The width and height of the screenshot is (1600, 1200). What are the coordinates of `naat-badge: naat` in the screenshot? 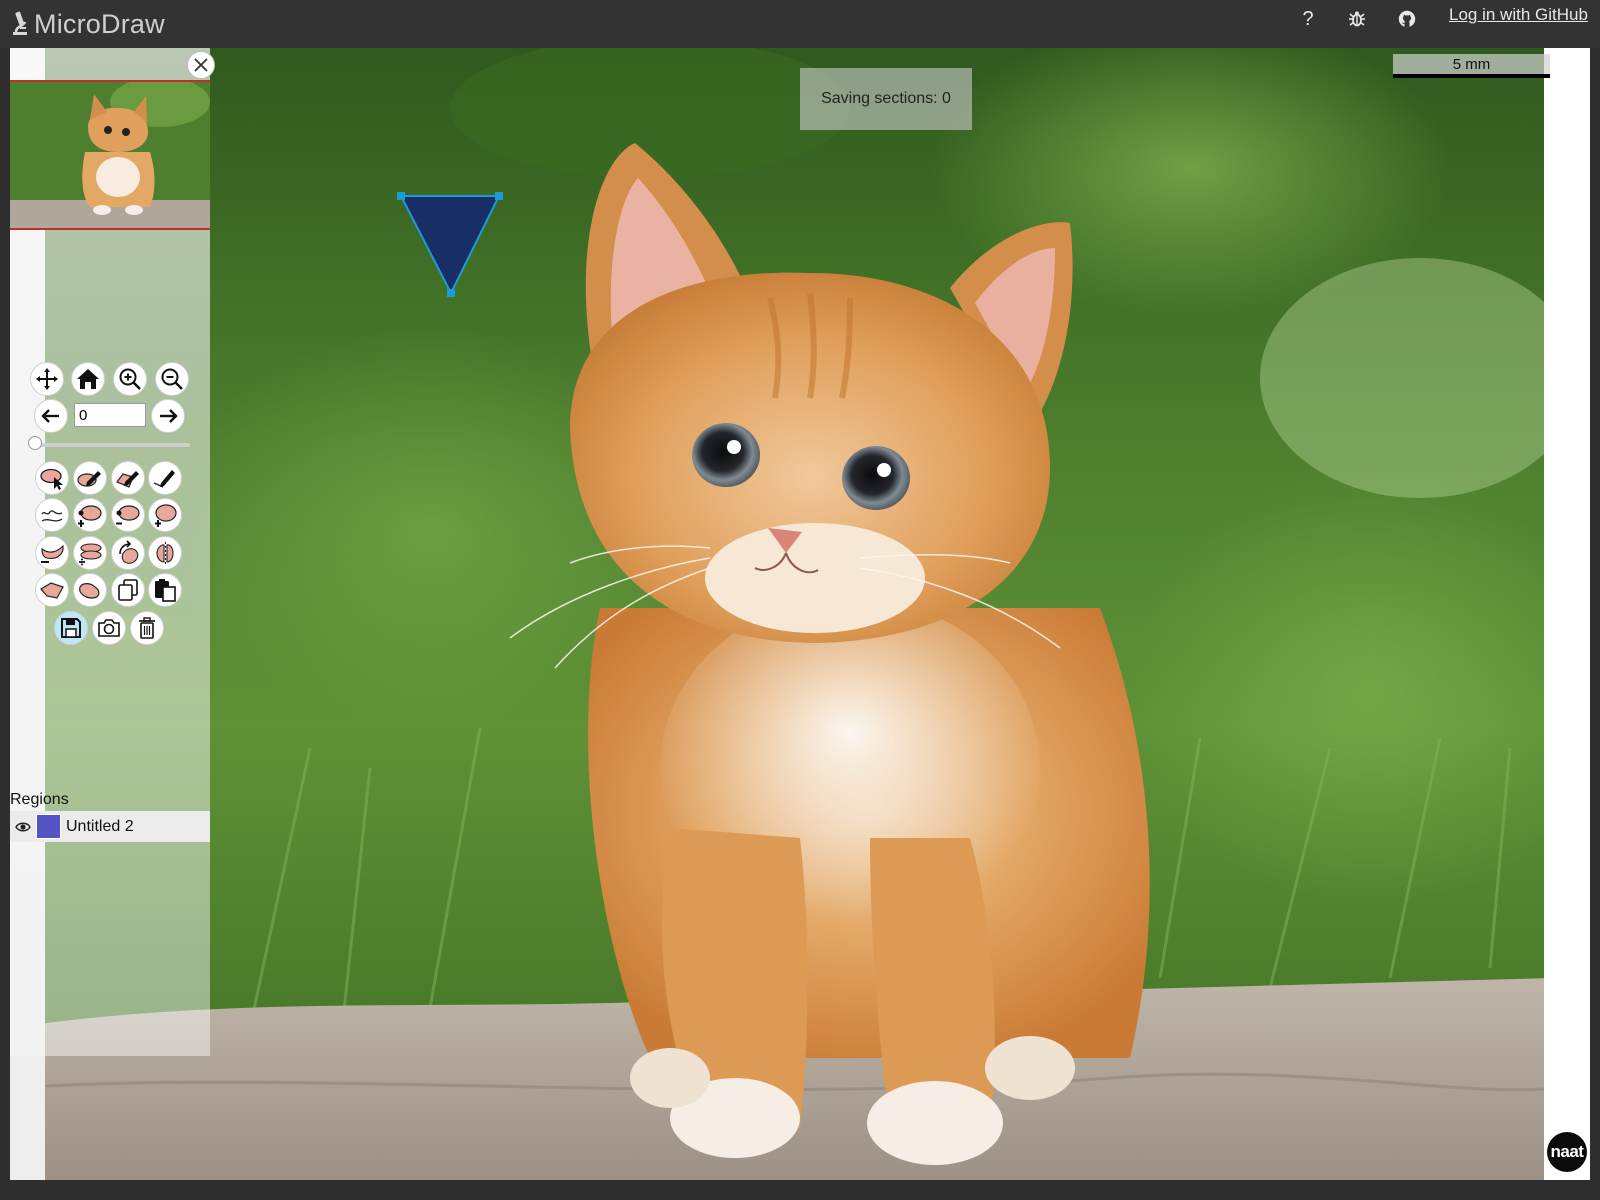 It's located at (1567, 1152).